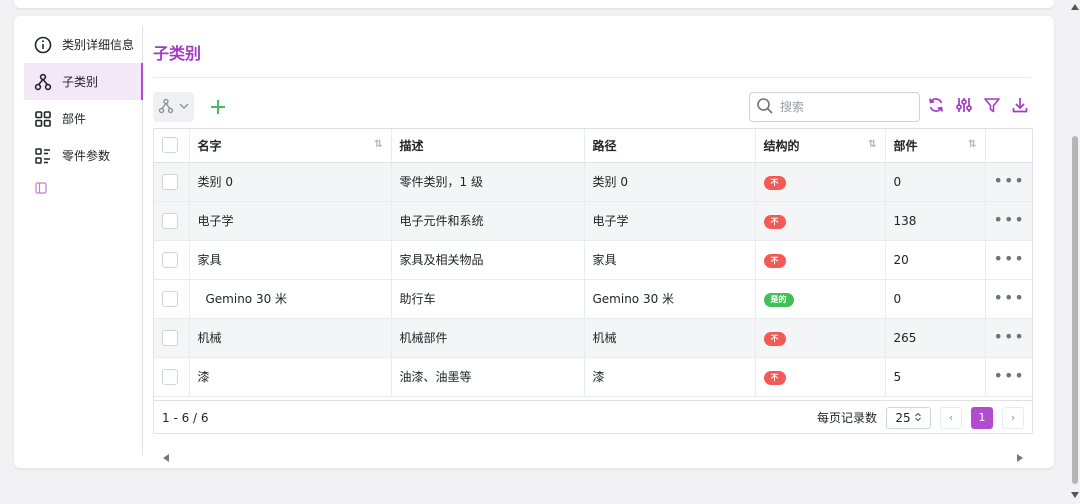  I want to click on table-row: 家具 家具及相关物品 家具 不 20 •••, so click(593, 260).